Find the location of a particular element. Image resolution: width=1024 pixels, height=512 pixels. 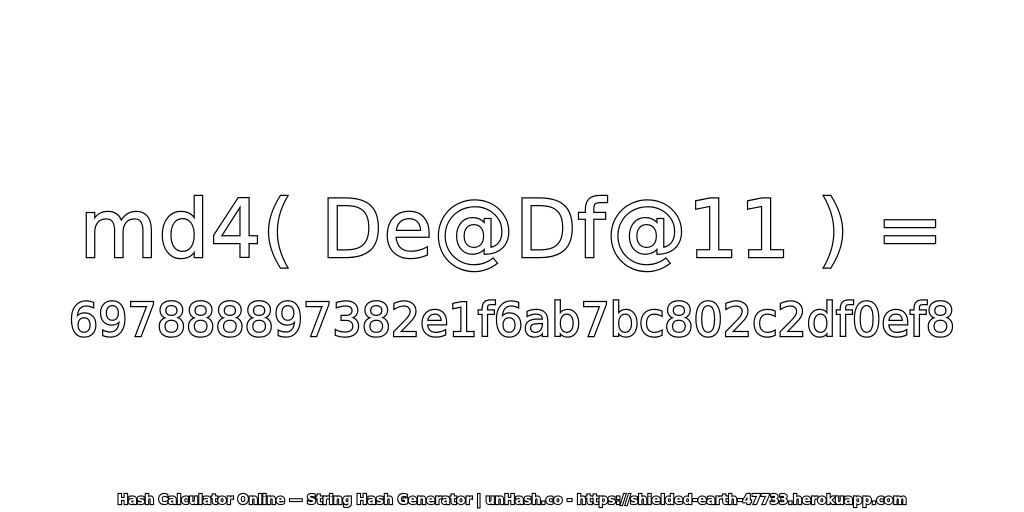

hash-result: 697888897382e1f6ab7bc802c2df0ef8 is located at coordinates (512, 320).